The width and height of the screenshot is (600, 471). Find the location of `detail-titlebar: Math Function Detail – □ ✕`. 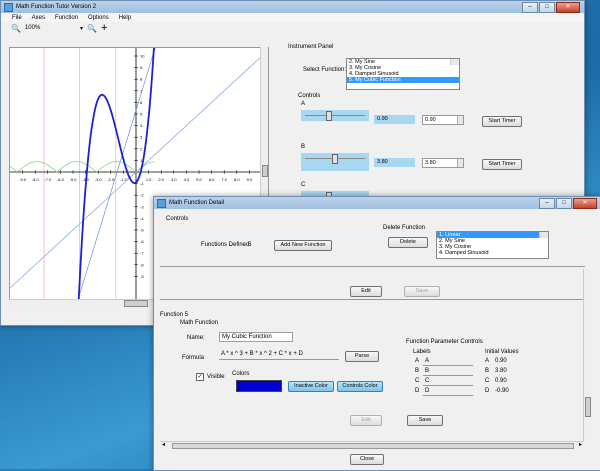

detail-titlebar: Math Function Detail – □ ✕ is located at coordinates (377, 203).